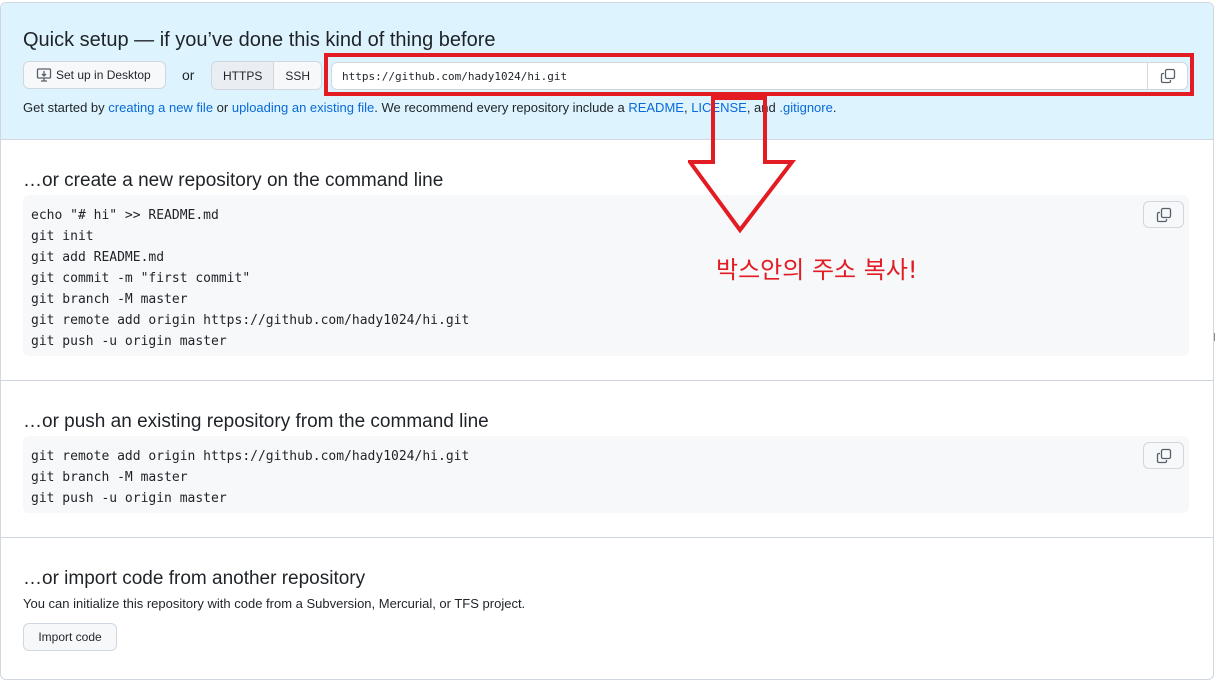  Describe the element at coordinates (243, 75) in the screenshot. I see `tab-https: HTTPS` at that location.